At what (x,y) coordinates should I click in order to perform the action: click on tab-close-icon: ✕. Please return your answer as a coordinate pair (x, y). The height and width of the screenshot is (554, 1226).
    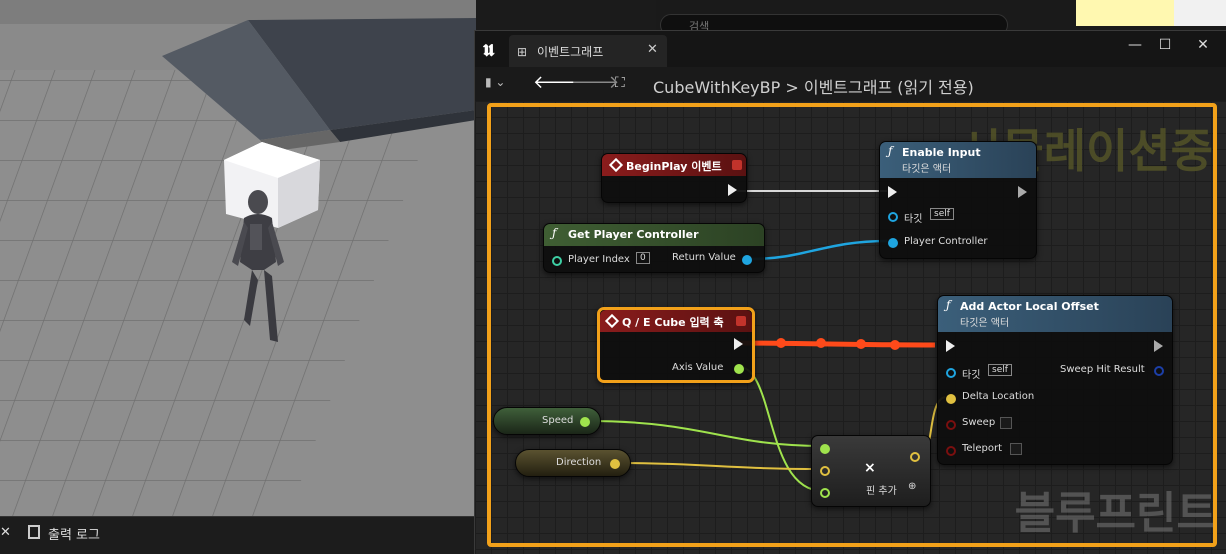
    Looking at the image, I should click on (652, 49).